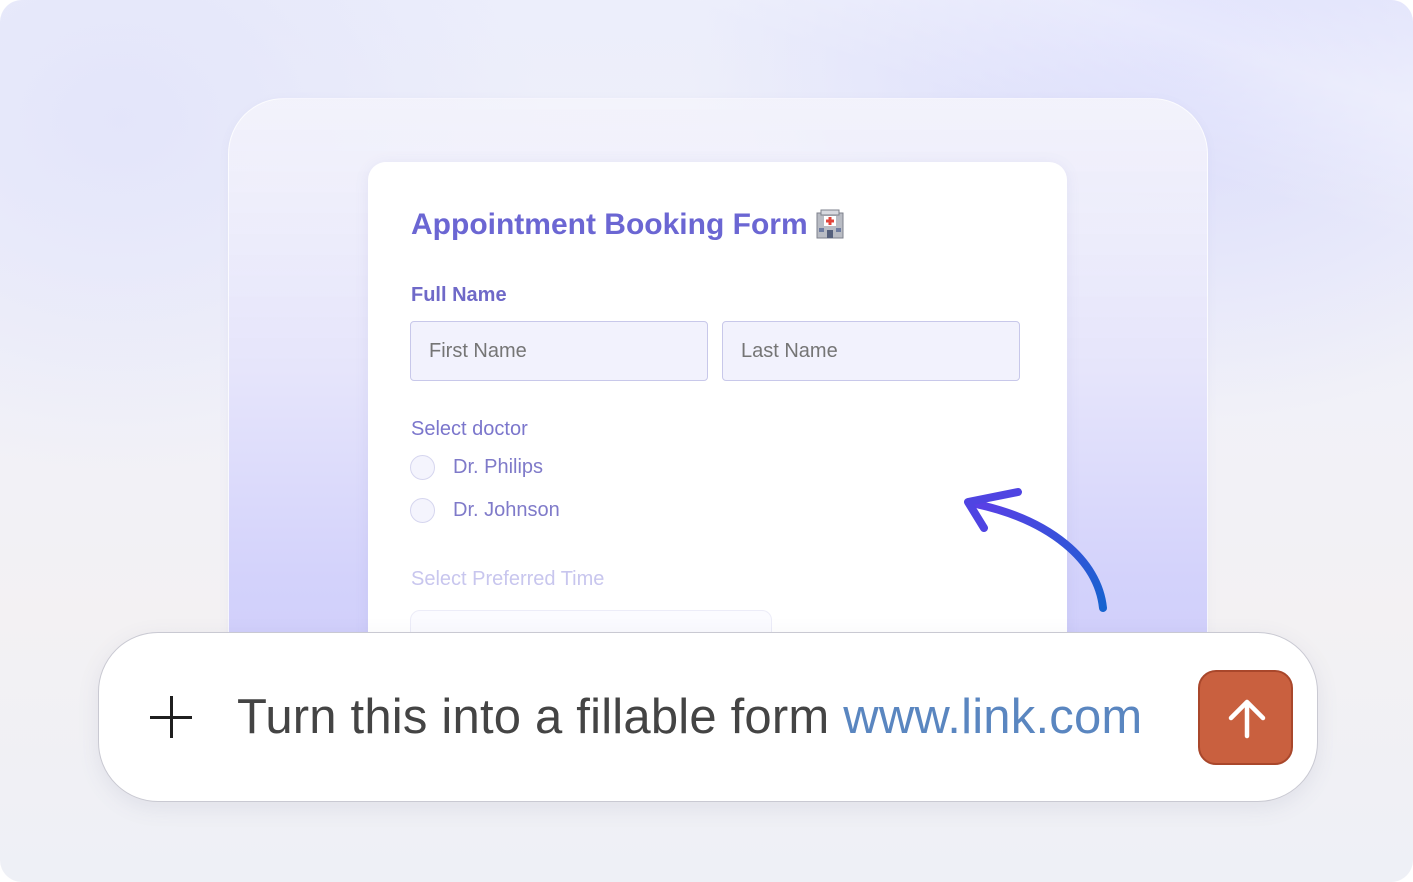  What do you see at coordinates (469, 429) in the screenshot?
I see `select-doctor-label: Select doctor` at bounding box center [469, 429].